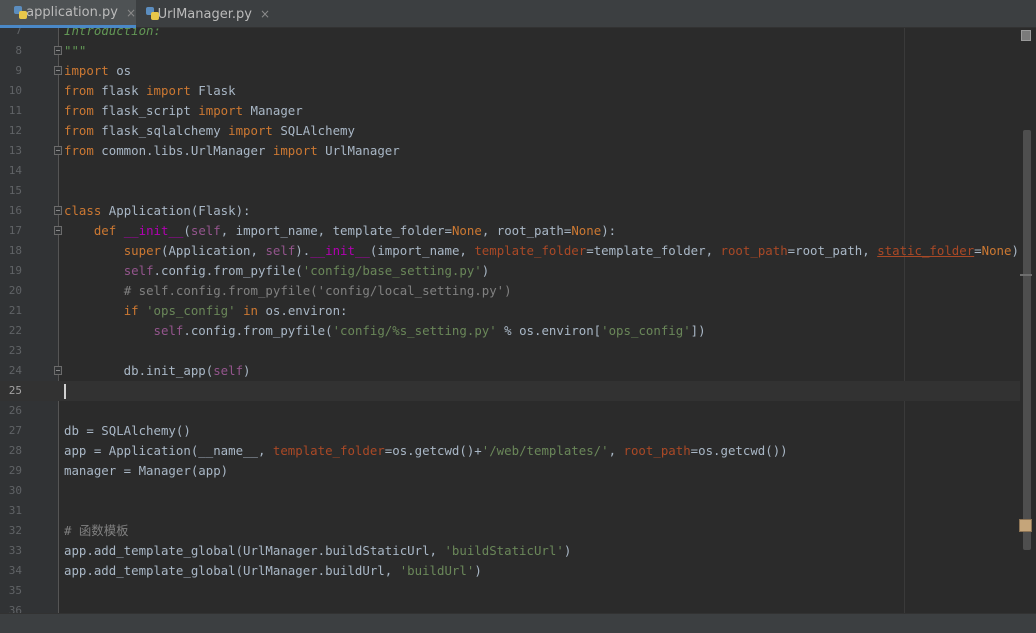  What do you see at coordinates (526, 230) in the screenshot?
I see `code-token: , root_path=` at bounding box center [526, 230].